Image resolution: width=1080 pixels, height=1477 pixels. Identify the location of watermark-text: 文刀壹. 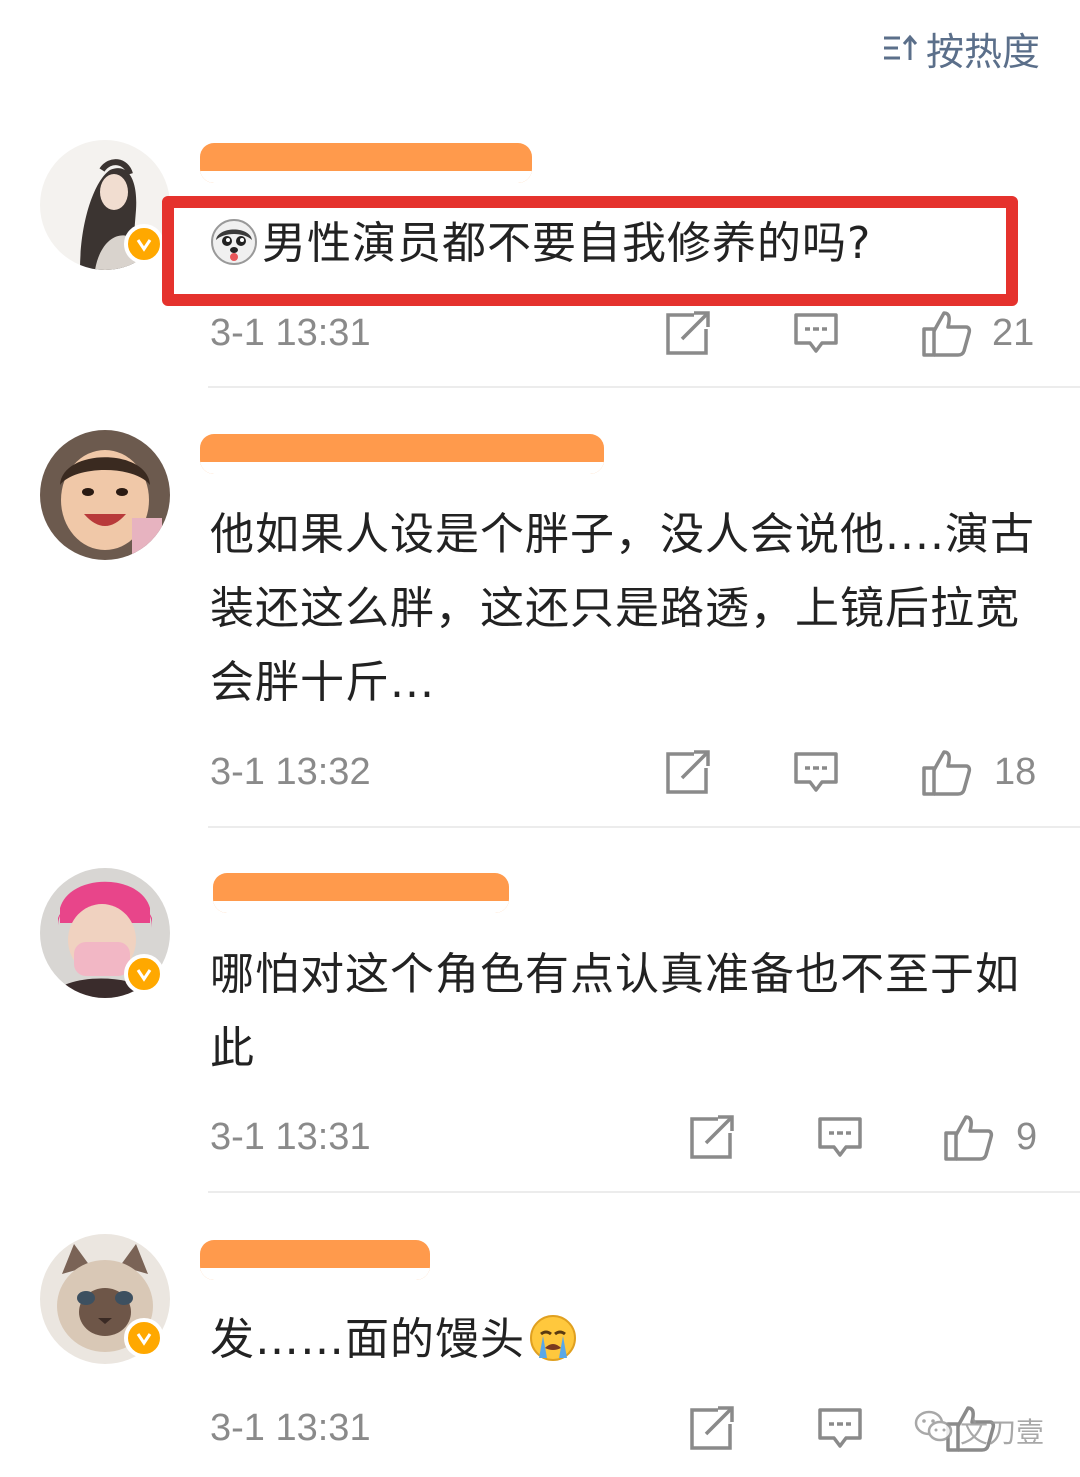
(1001, 1432).